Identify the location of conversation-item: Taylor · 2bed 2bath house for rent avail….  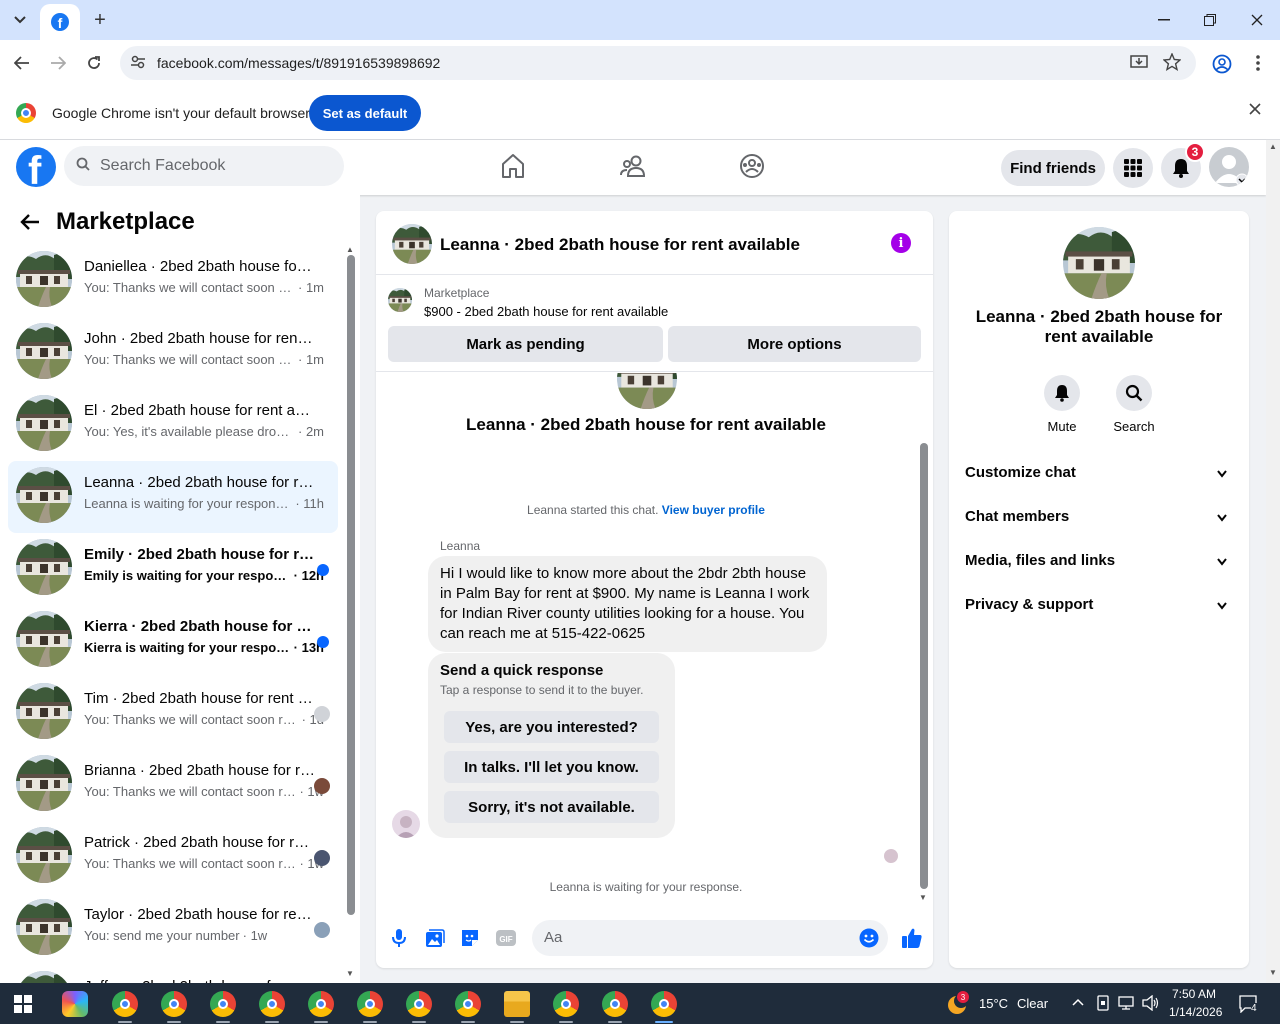
(173, 929).